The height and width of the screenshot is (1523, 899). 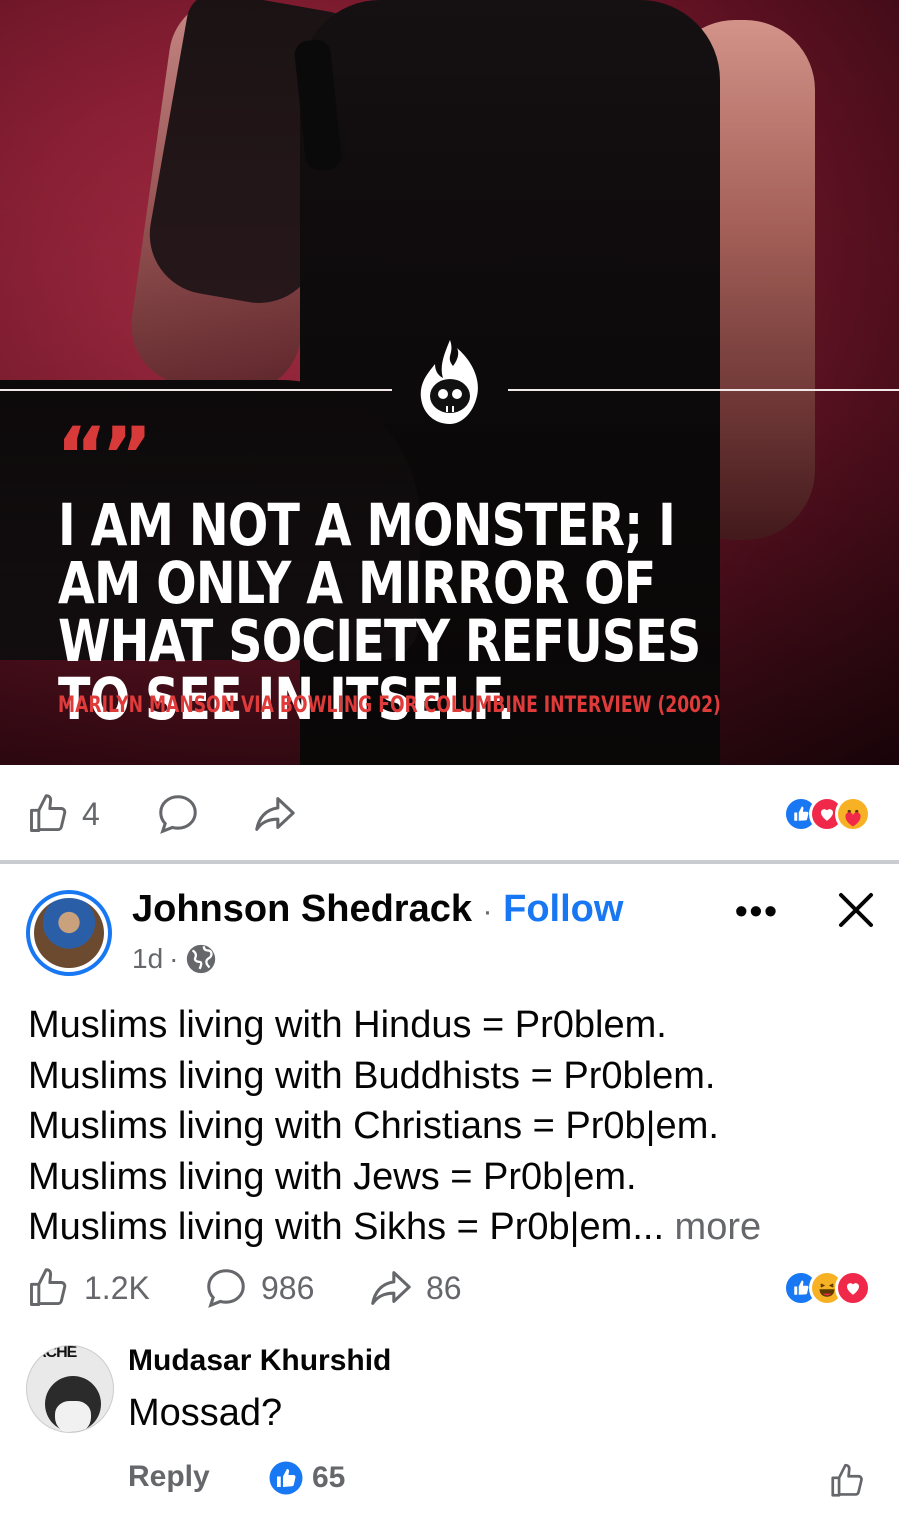 I want to click on like-count: 1.2K, so click(x=117, y=1287).